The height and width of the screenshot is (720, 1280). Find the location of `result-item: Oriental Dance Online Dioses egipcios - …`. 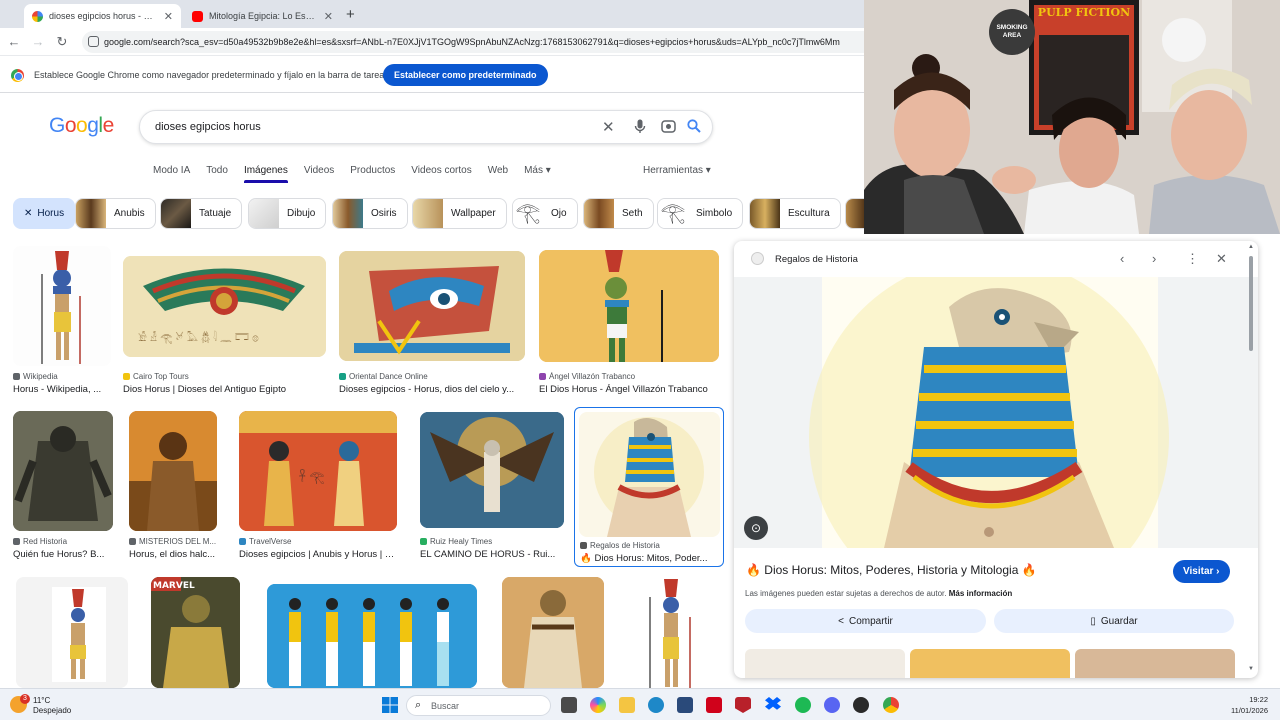

result-item: Oriental Dance Online Dioses egipcios - … is located at coordinates (432, 323).